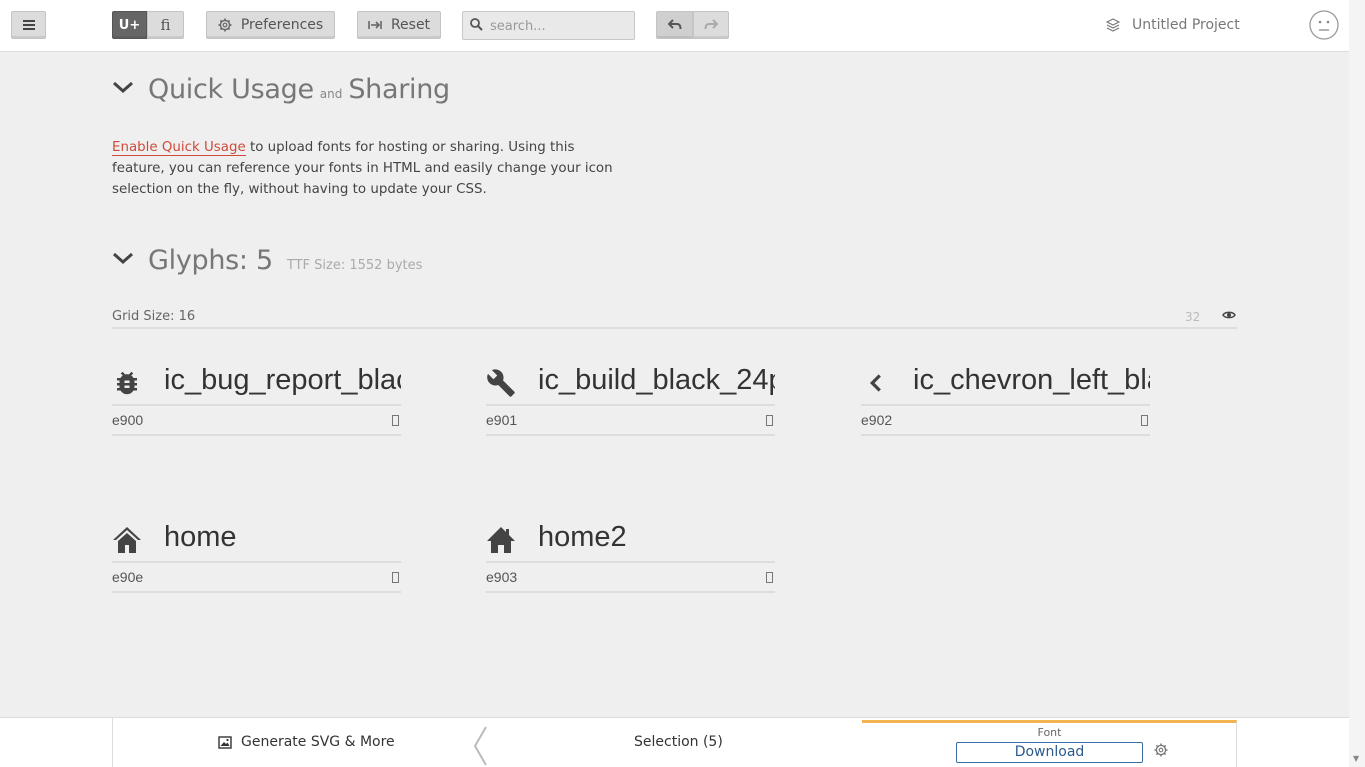 Image resolution: width=1365 pixels, height=767 pixels. What do you see at coordinates (179, 148) in the screenshot?
I see `enable-quick-usage-link: Enable Quick Usage` at bounding box center [179, 148].